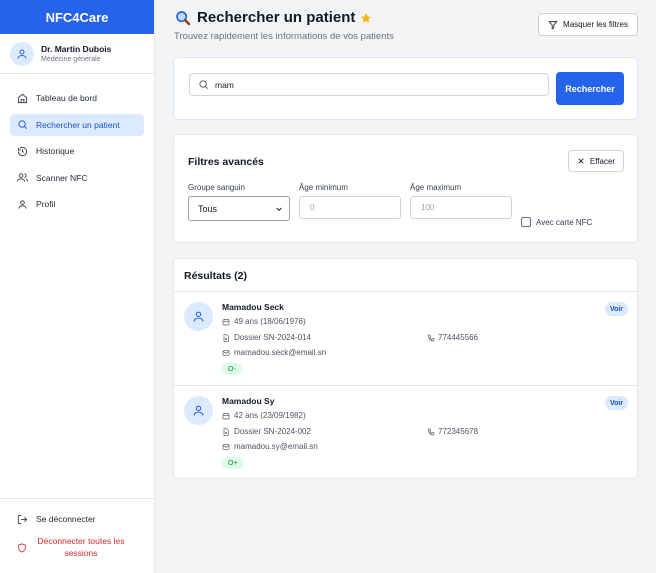  I want to click on logout-all-sessions-button: Déconnecter toutes les sessions, so click(77, 547).